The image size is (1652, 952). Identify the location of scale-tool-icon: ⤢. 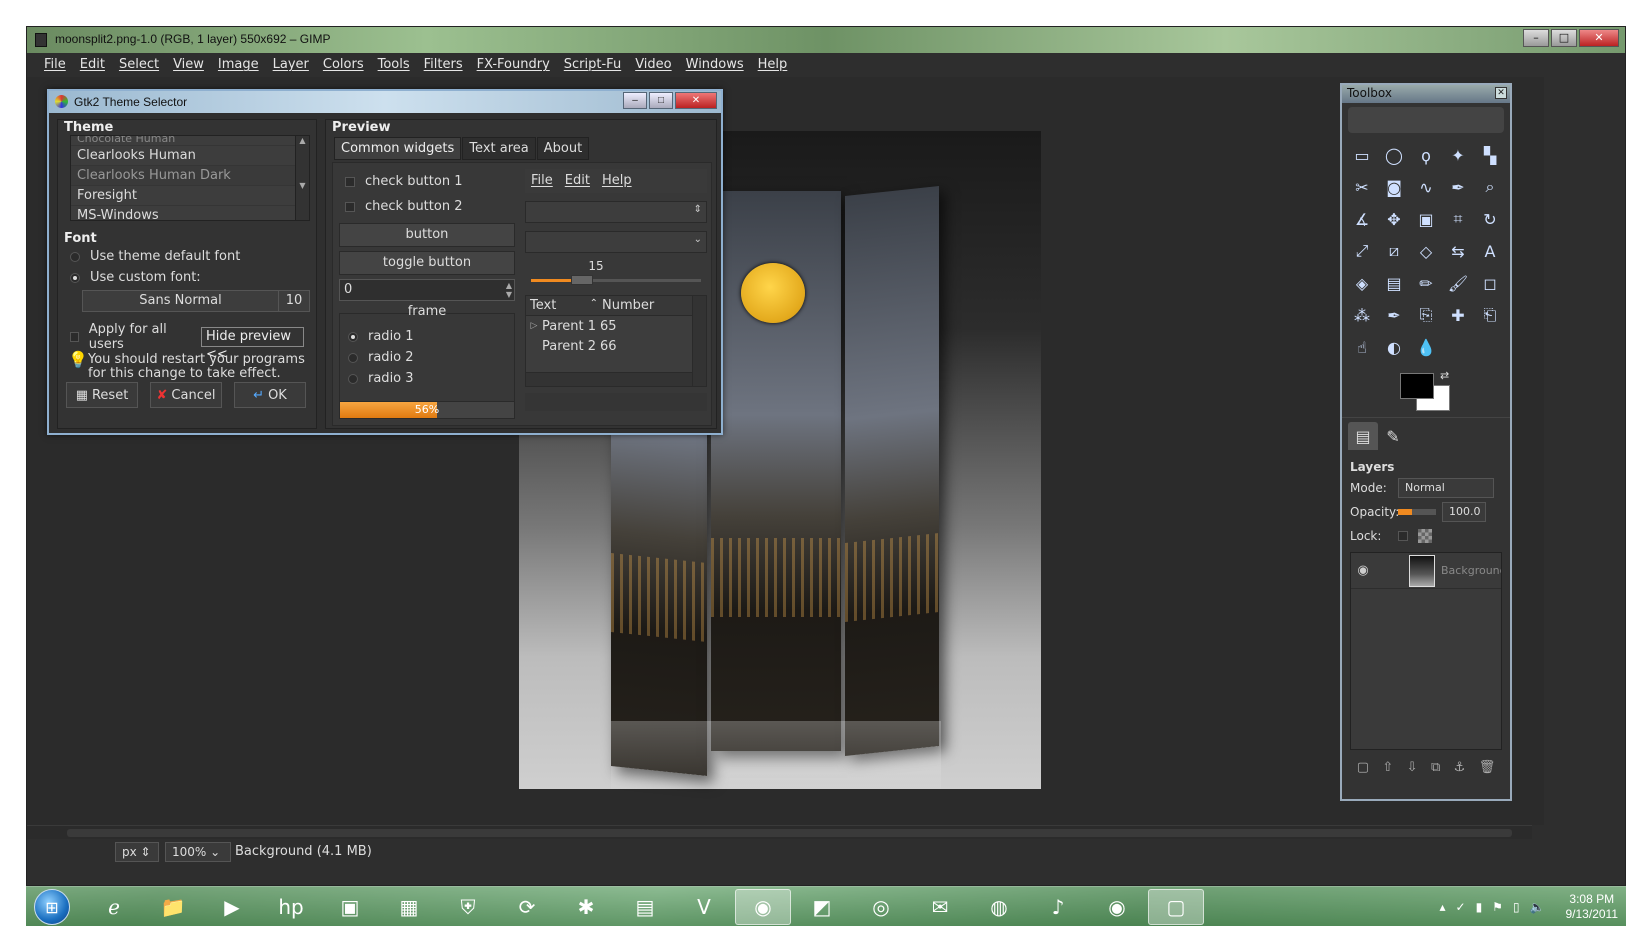
(1362, 251).